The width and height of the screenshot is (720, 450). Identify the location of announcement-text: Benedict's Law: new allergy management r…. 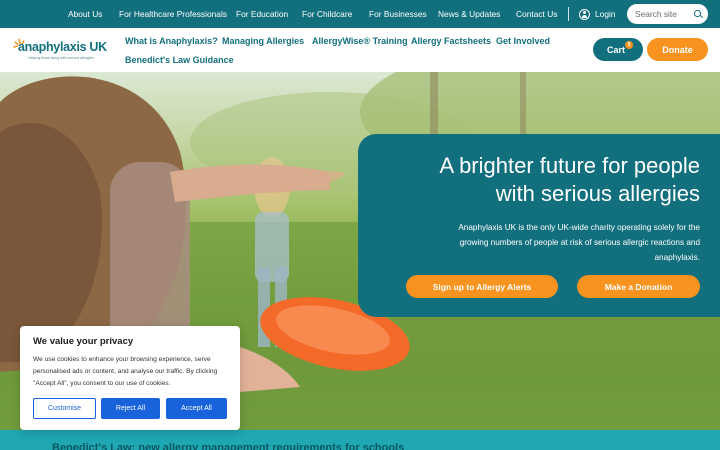
(228, 446).